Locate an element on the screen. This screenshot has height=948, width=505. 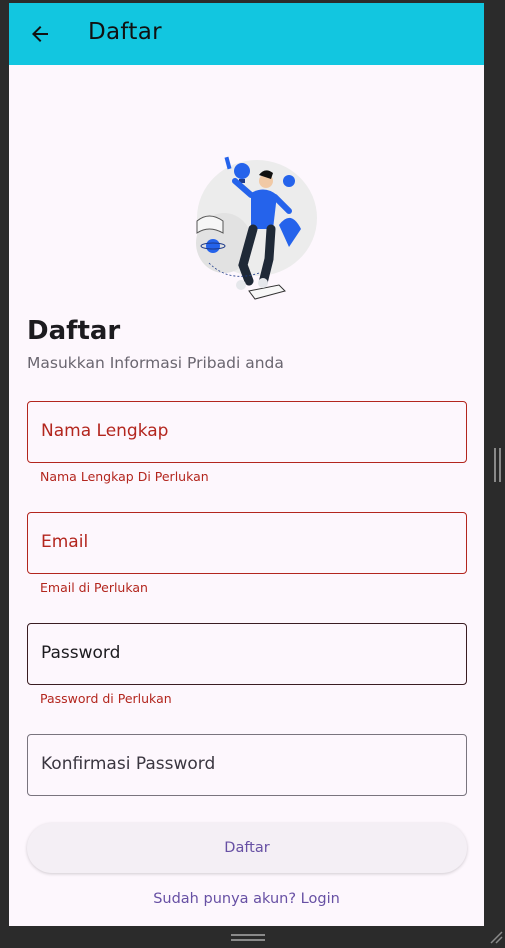
person-with-ideas-illustration is located at coordinates (256, 228).